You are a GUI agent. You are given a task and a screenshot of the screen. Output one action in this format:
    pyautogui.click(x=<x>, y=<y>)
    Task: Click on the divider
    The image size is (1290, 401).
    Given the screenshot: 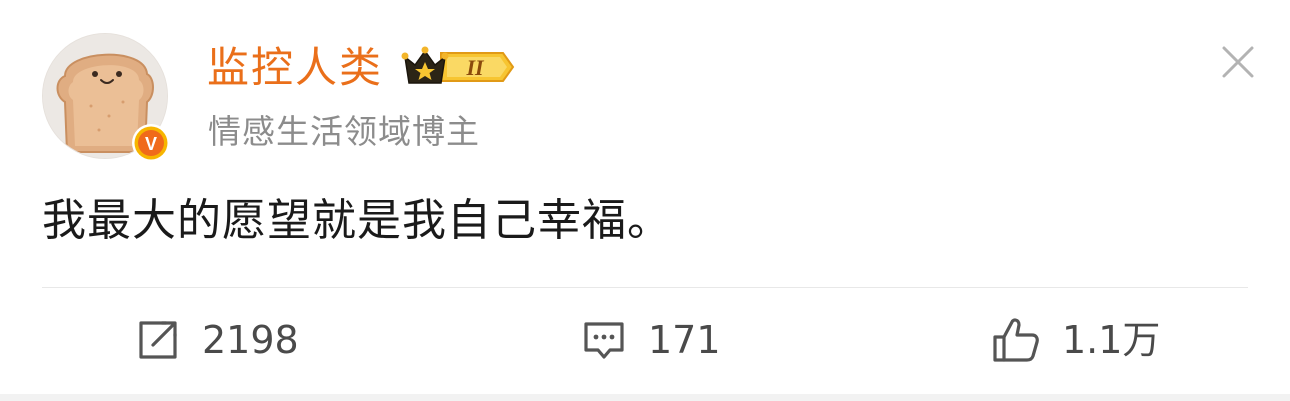 What is the action you would take?
    pyautogui.click(x=645, y=287)
    